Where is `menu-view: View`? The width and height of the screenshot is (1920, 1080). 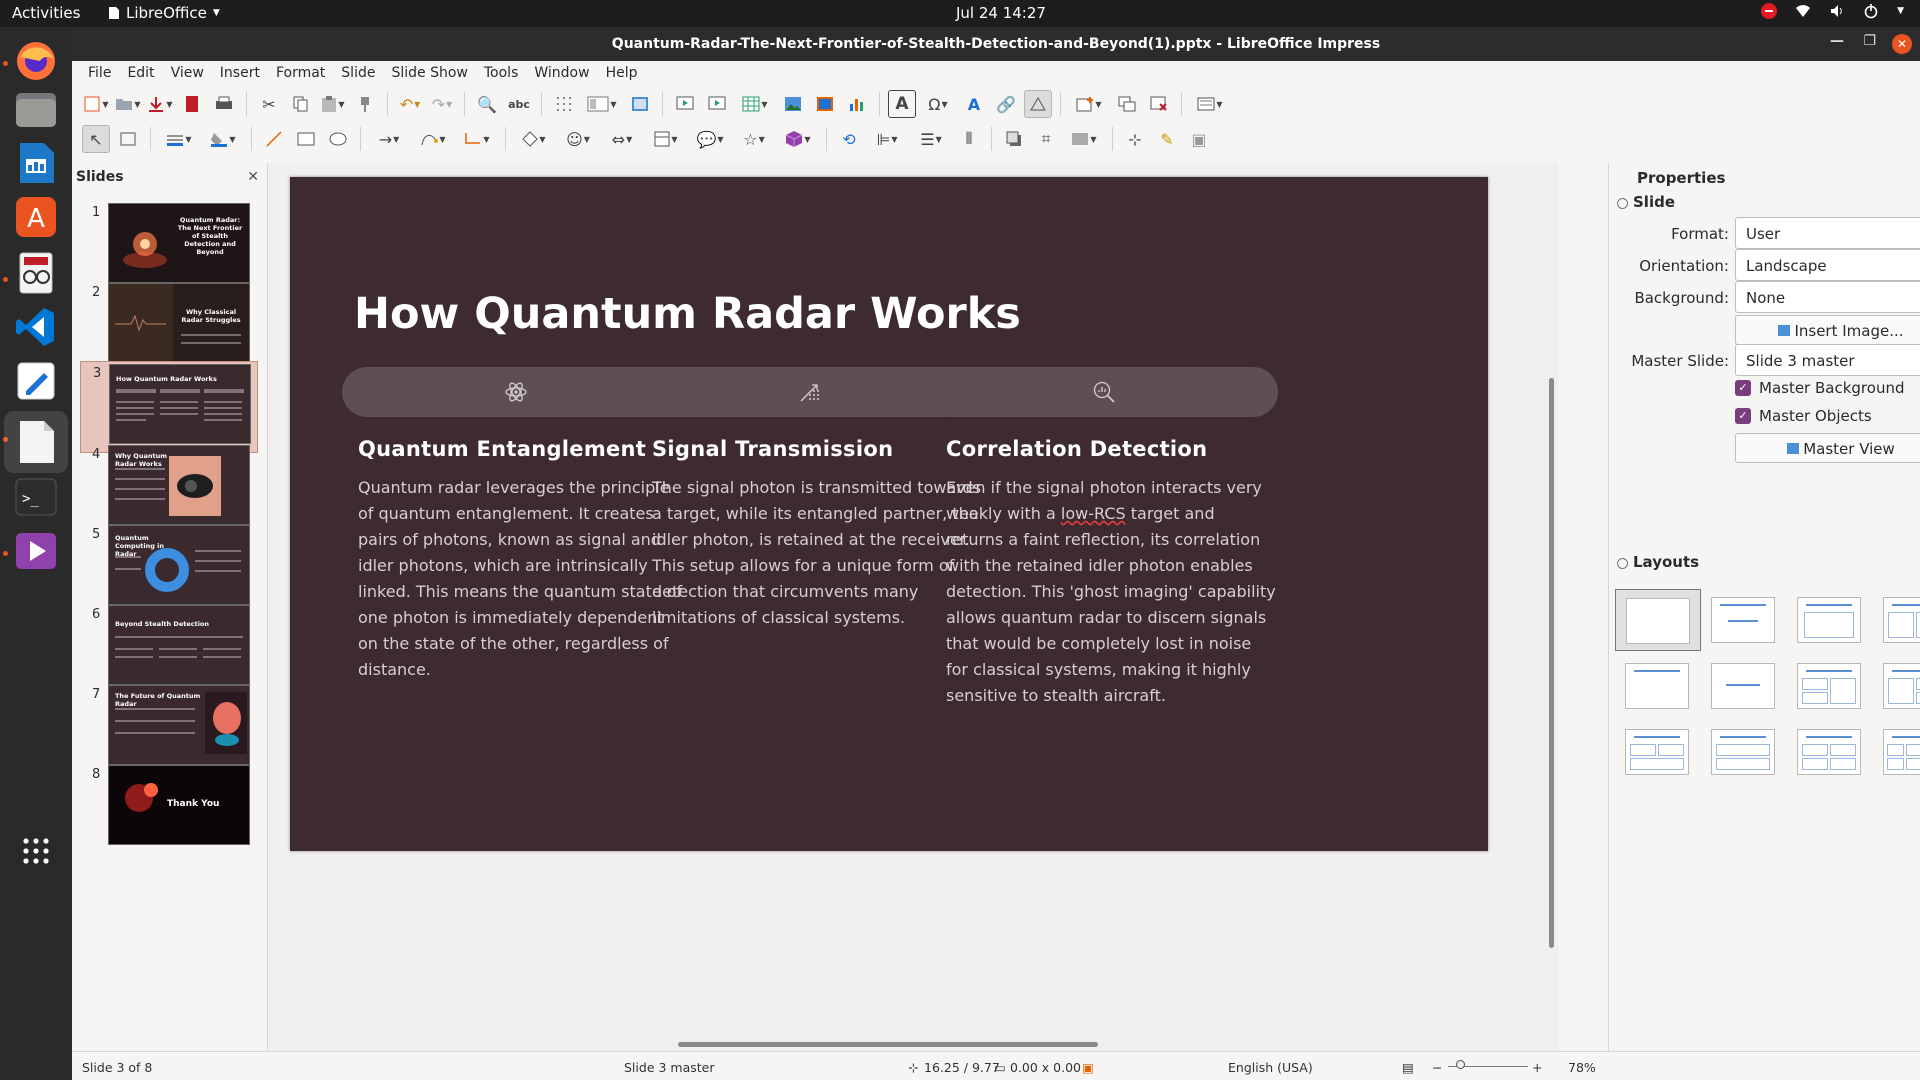 menu-view: View is located at coordinates (187, 73).